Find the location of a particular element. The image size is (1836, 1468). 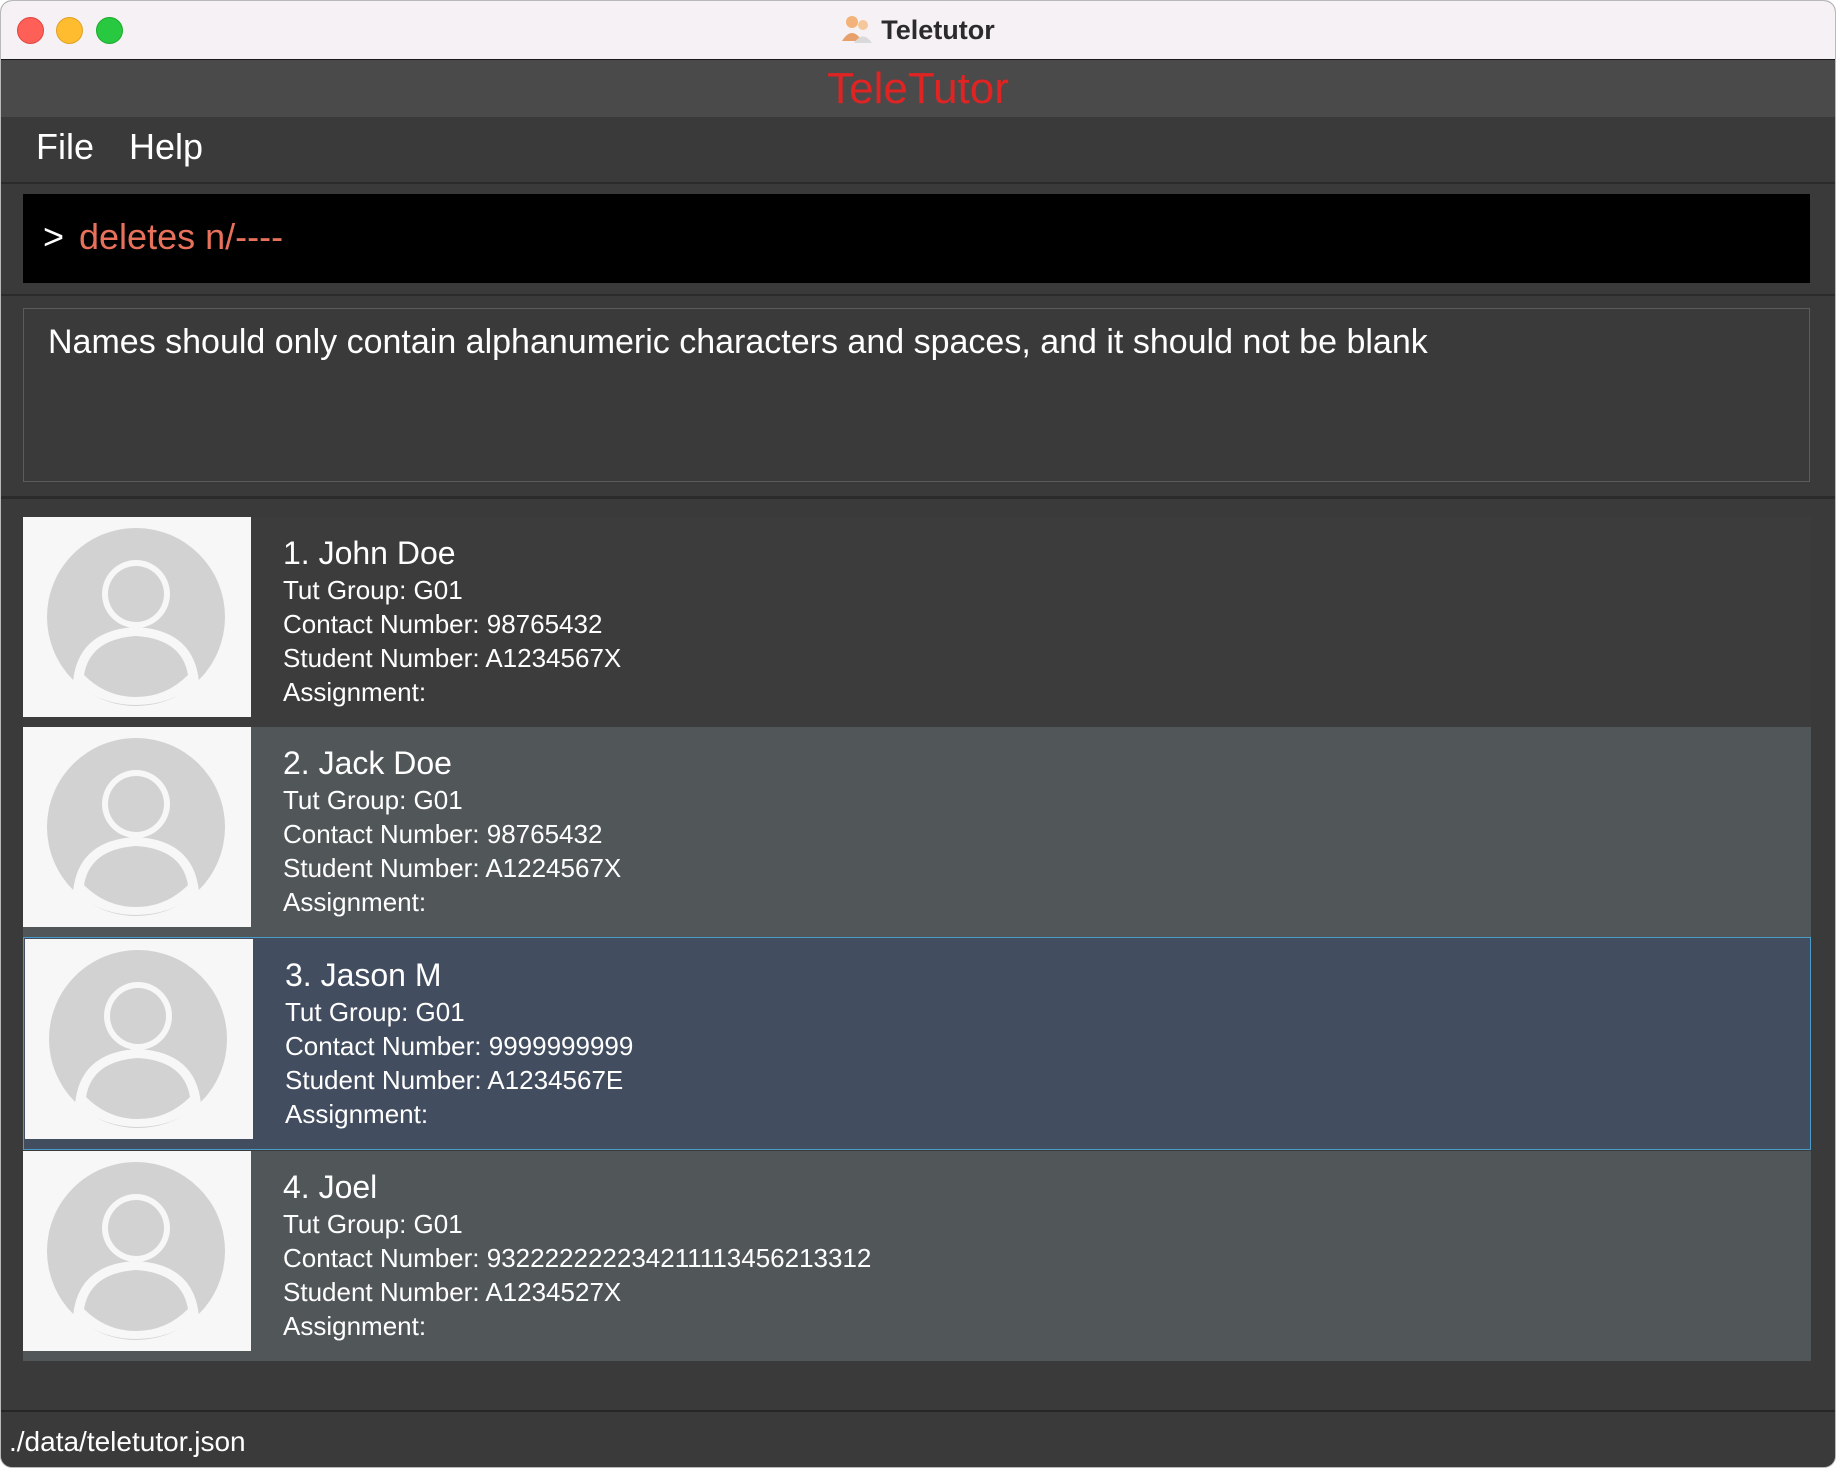

window-title-text: Teletutor is located at coordinates (938, 30).